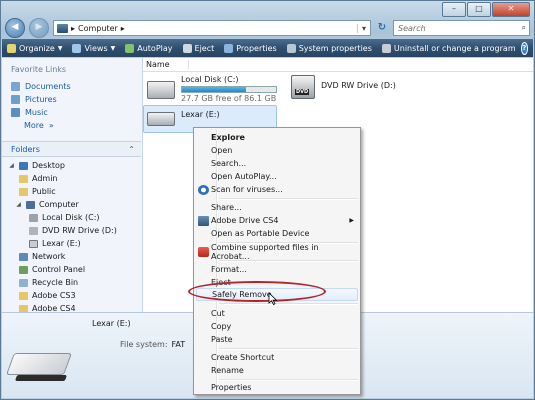 This screenshot has height=400, width=535. What do you see at coordinates (23, 165) in the screenshot?
I see `desktop-icon` at bounding box center [23, 165].